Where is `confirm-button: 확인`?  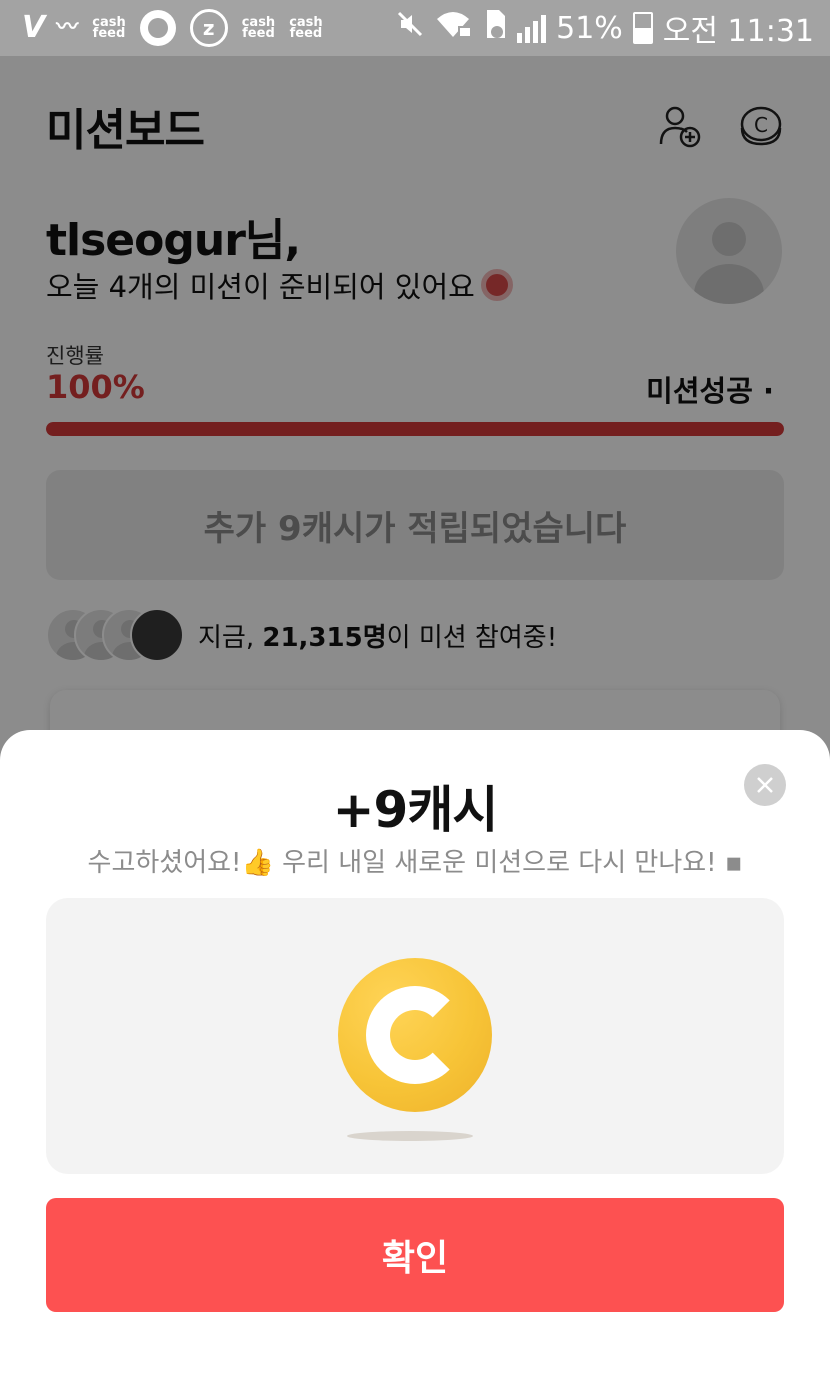 confirm-button: 확인 is located at coordinates (415, 1255).